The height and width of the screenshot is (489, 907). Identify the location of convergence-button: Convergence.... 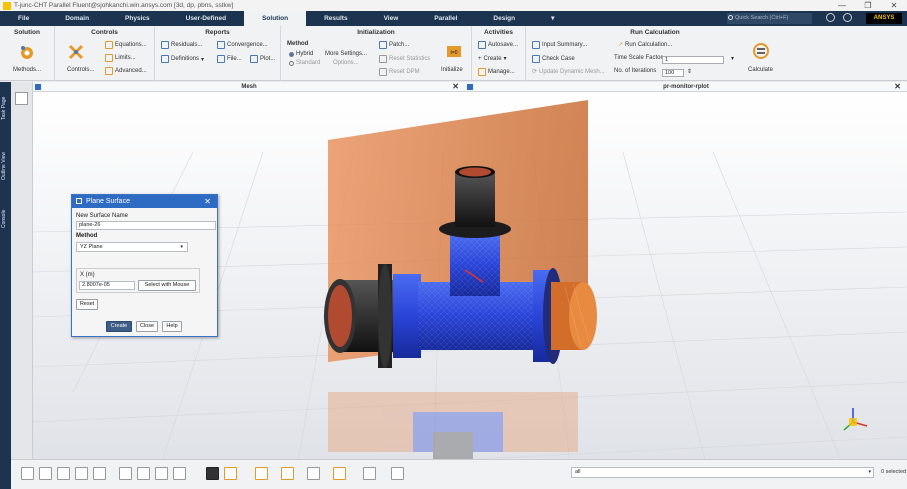
(242, 45).